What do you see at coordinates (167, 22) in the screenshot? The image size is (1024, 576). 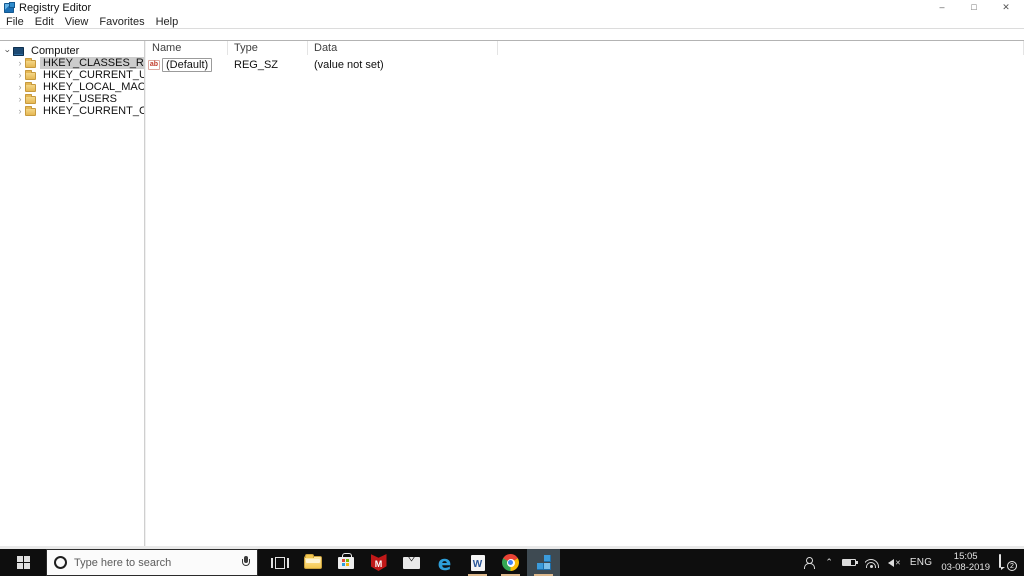 I see `menu-help: Help` at bounding box center [167, 22].